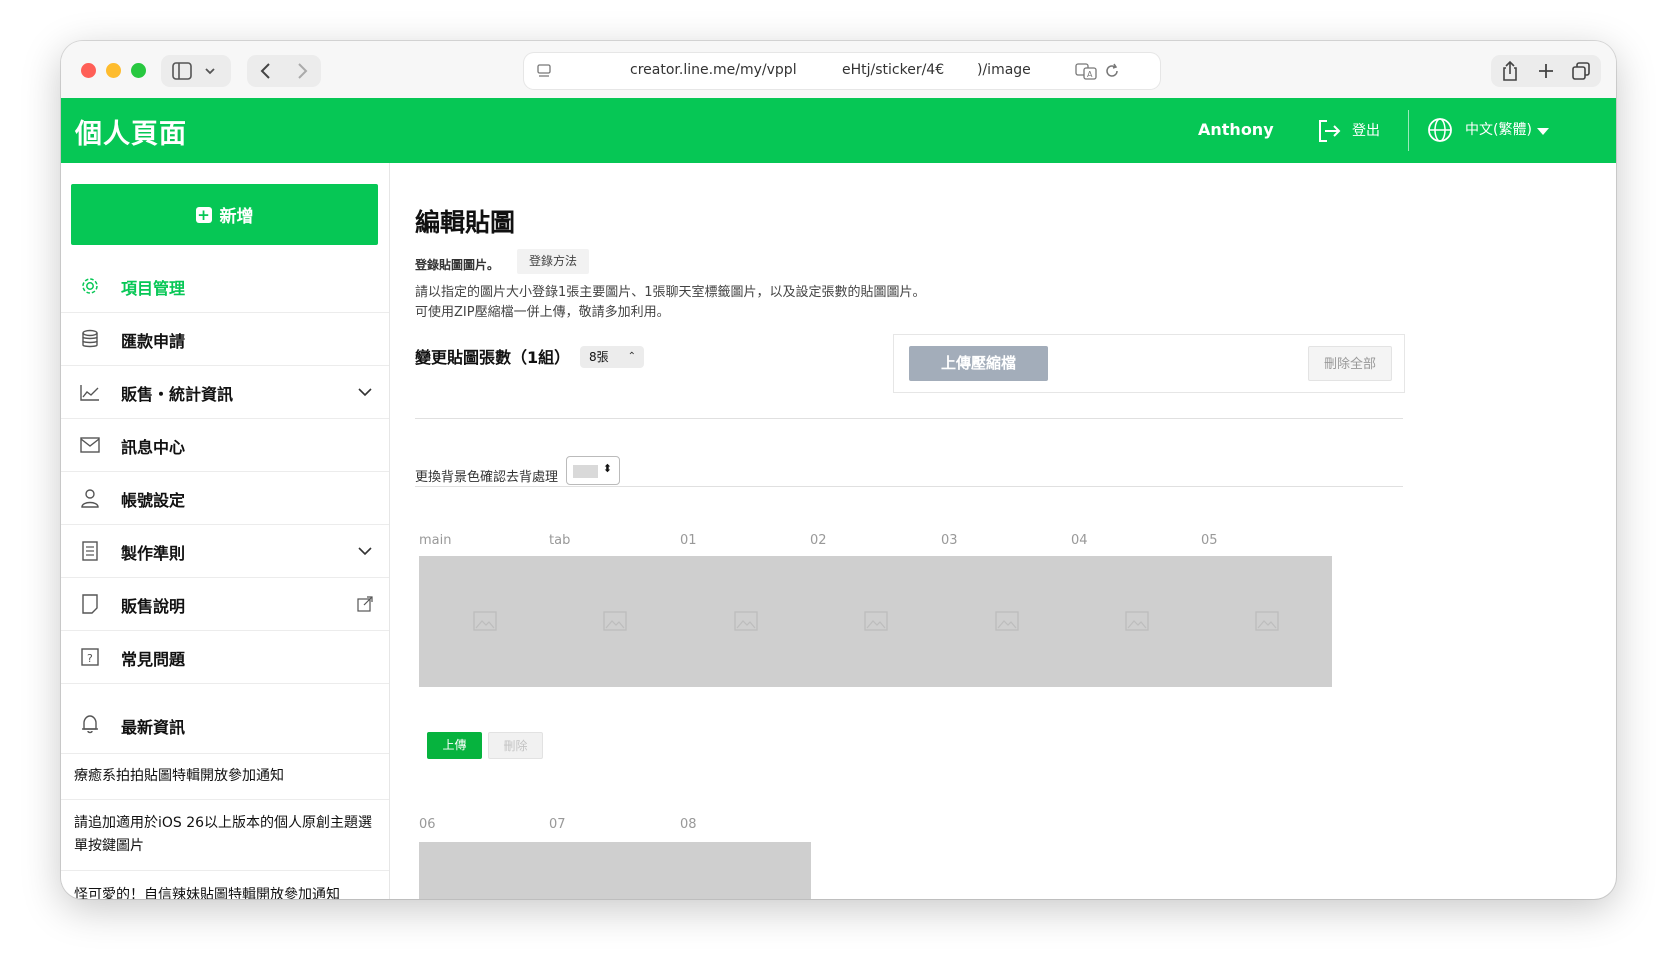 The image size is (1676, 976). Describe the element at coordinates (978, 363) in the screenshot. I see `upload-zip-button: 上傳壓縮檔` at that location.